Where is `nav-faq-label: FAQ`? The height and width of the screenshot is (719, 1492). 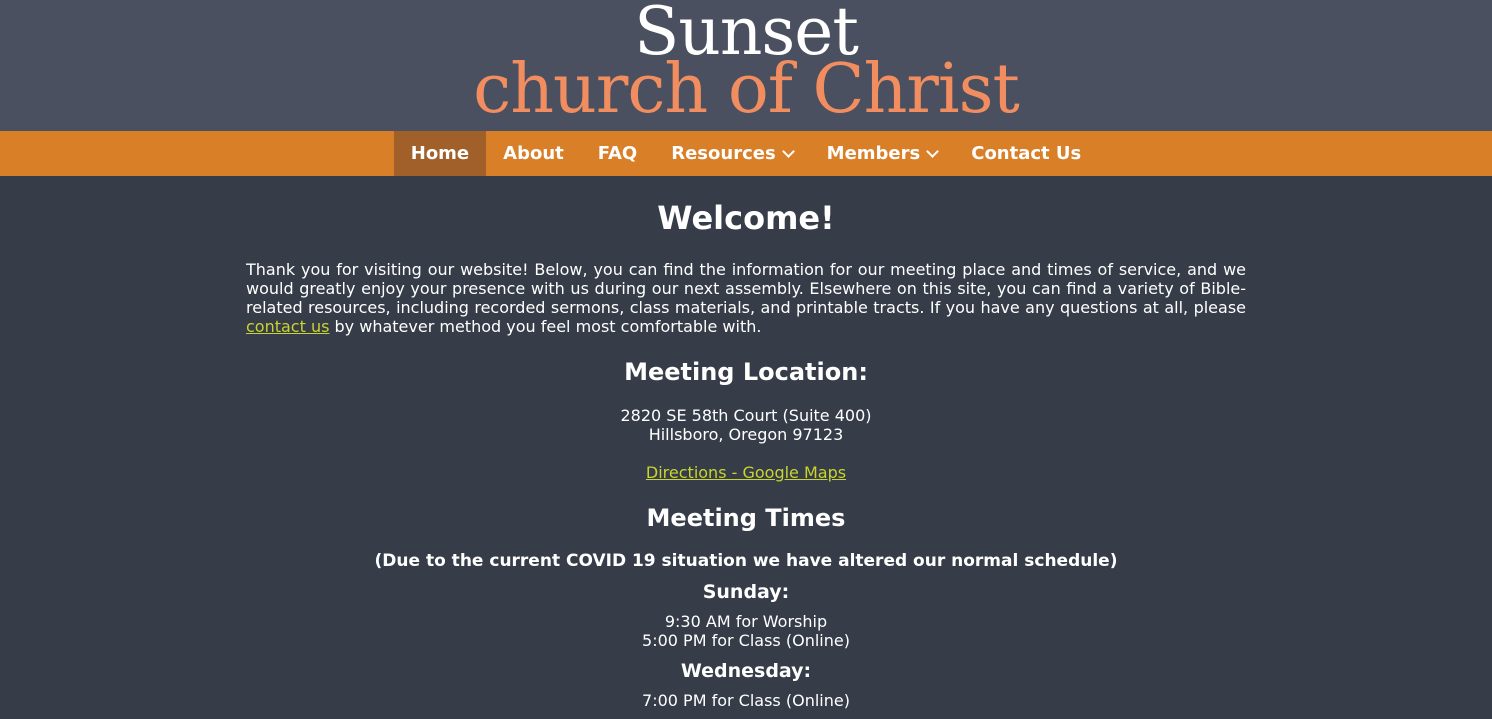 nav-faq-label: FAQ is located at coordinates (617, 153).